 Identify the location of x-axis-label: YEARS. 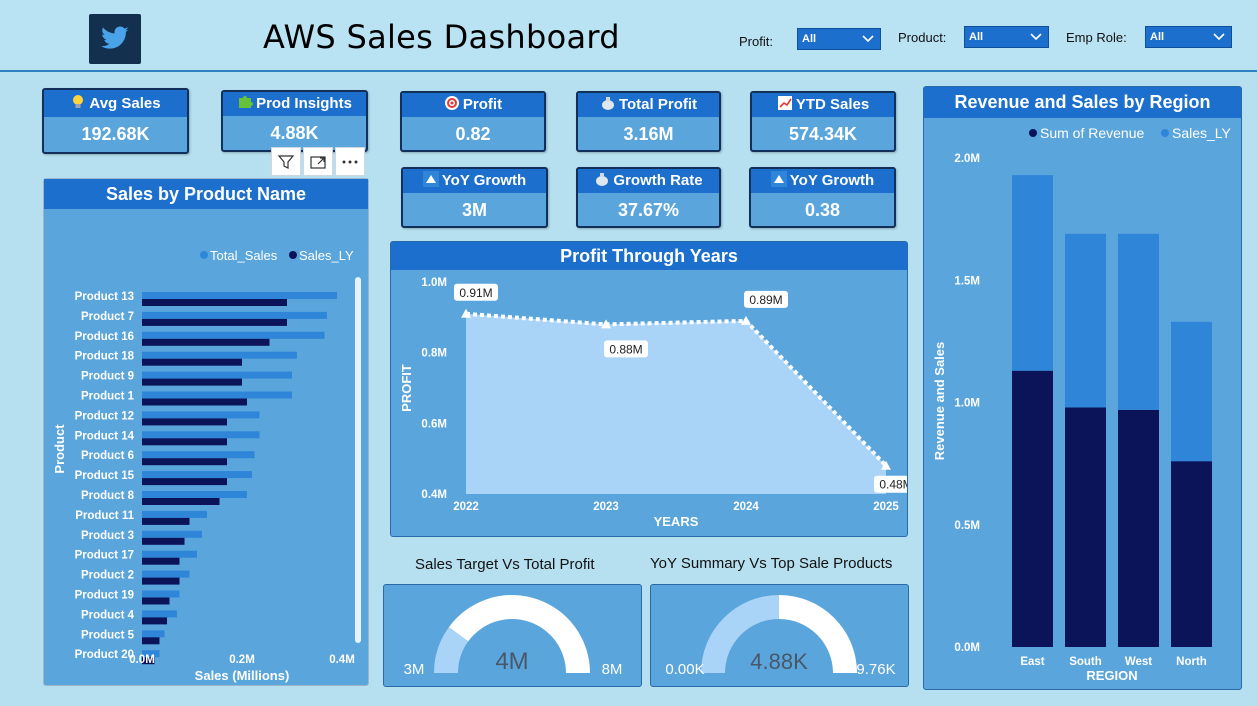
(676, 521).